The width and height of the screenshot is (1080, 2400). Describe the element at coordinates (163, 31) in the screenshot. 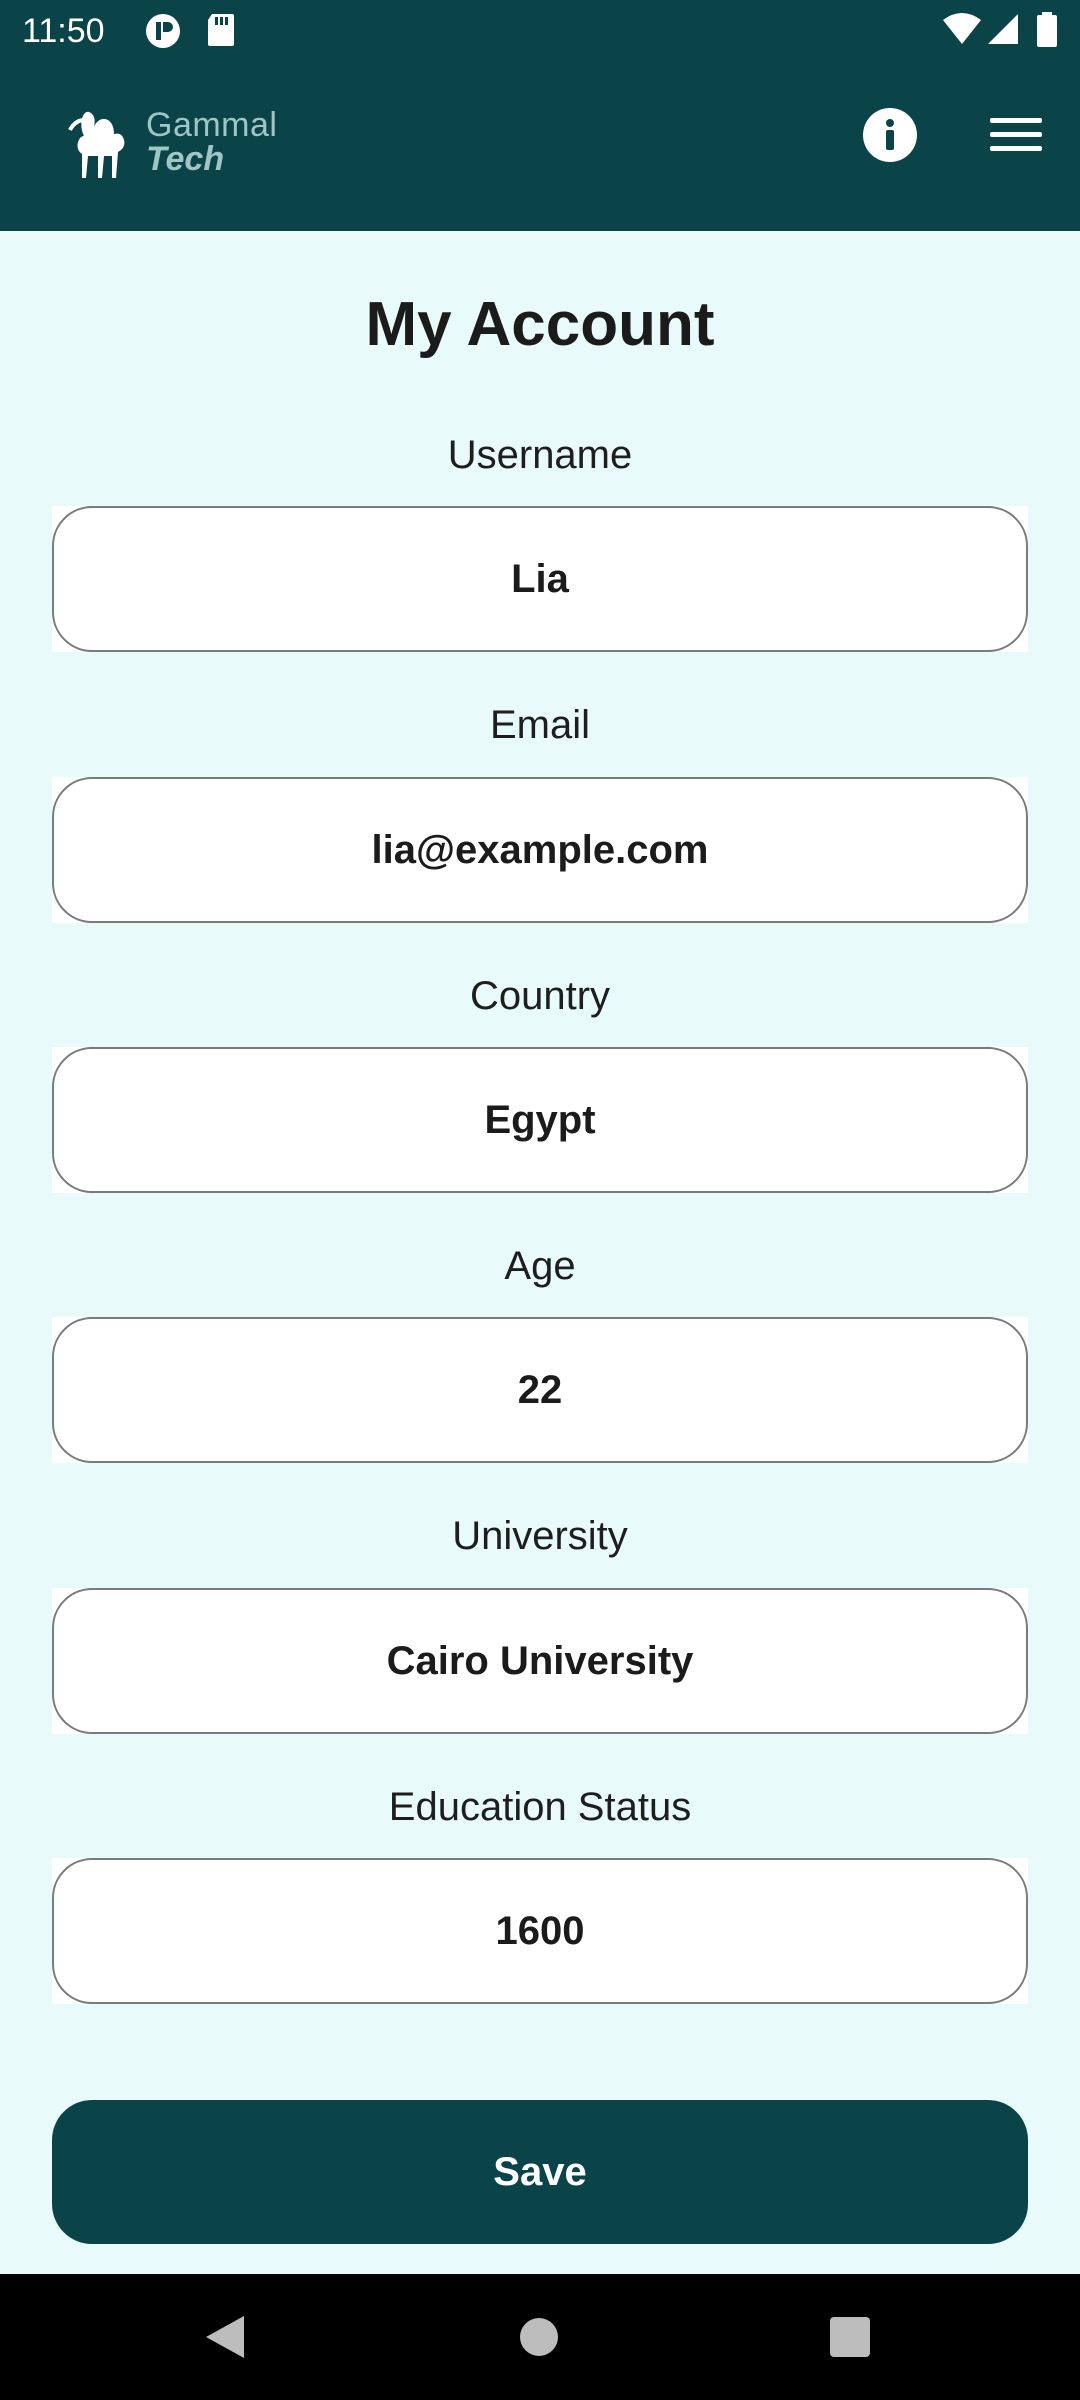

I see `notification-app-icon` at that location.